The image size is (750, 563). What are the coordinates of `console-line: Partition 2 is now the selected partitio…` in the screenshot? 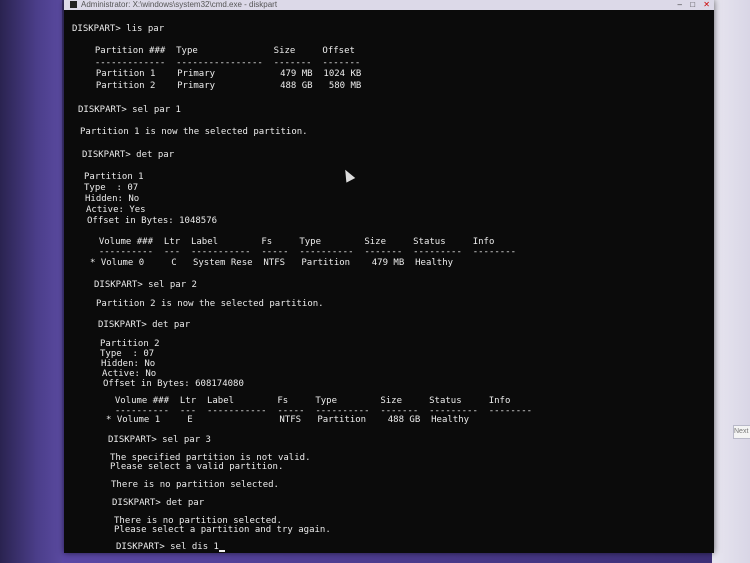 It's located at (210, 304).